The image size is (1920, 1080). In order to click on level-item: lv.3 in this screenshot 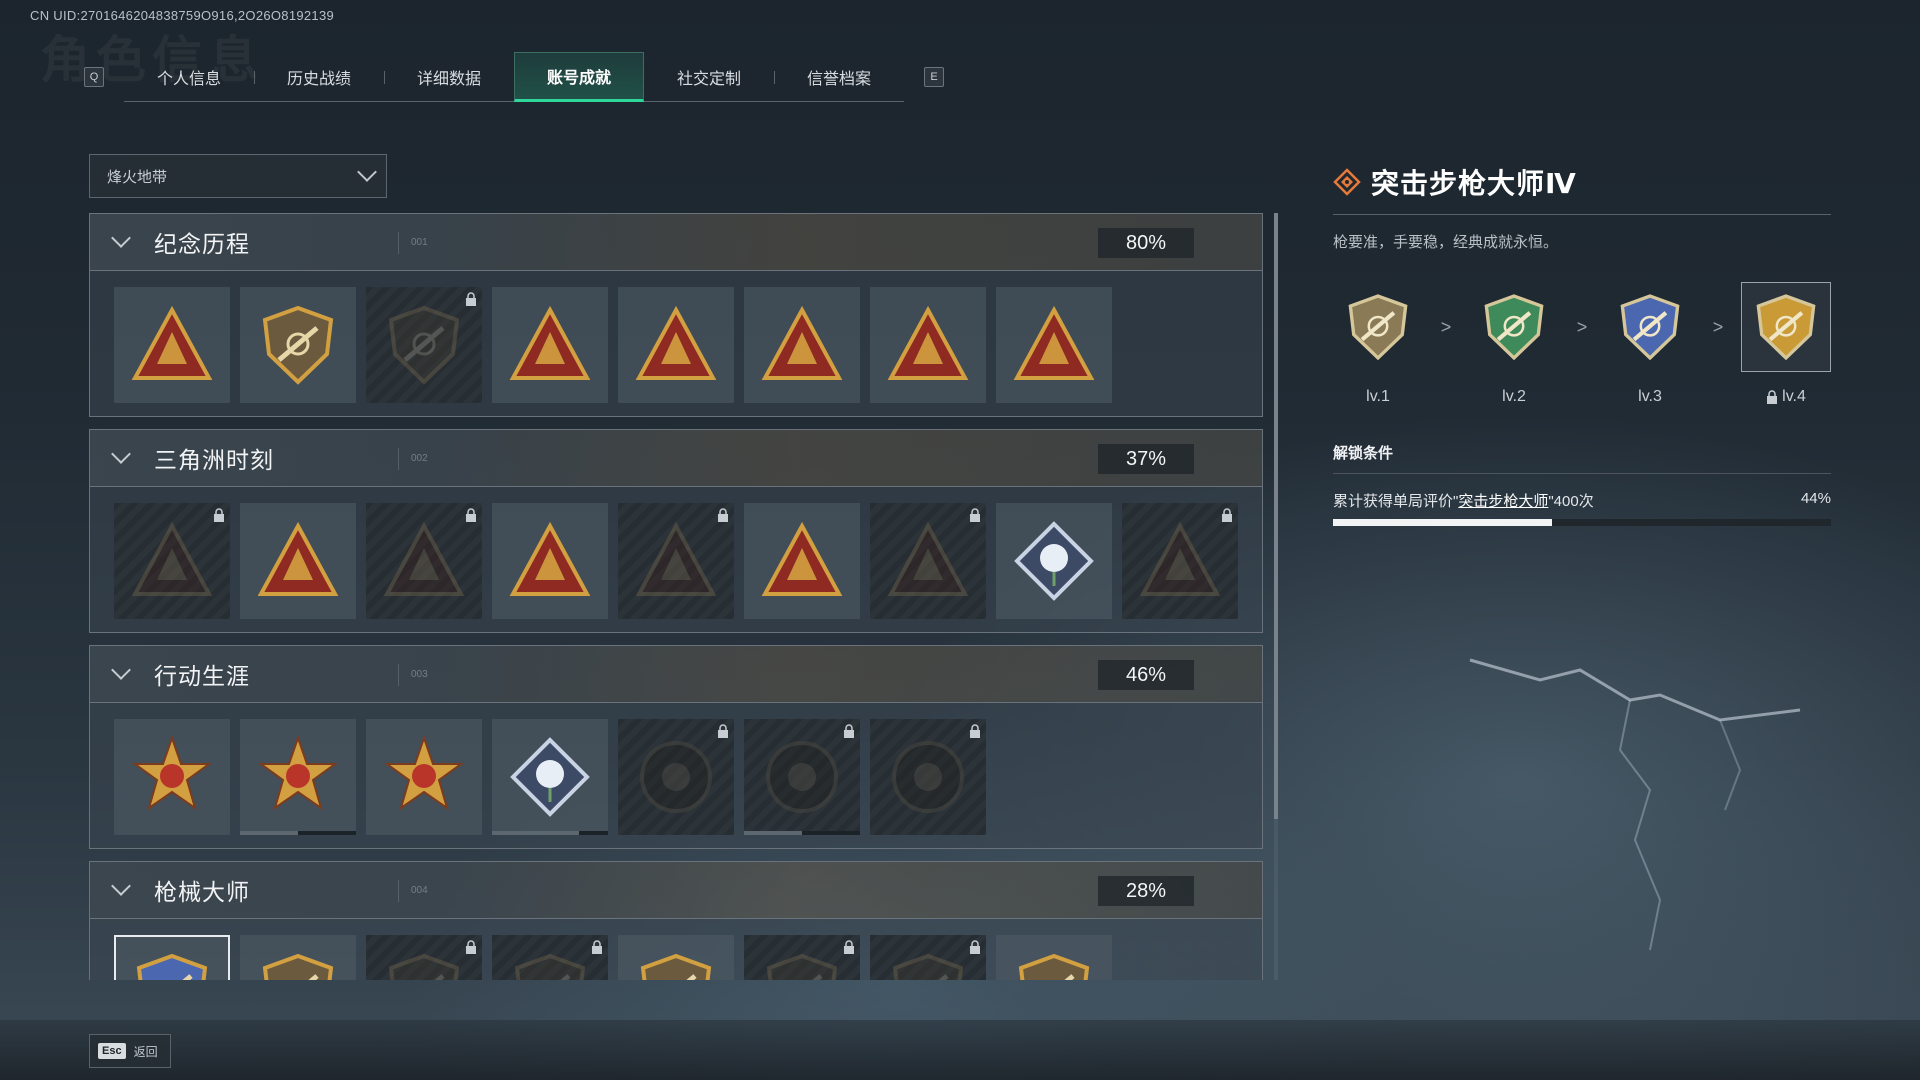, I will do `click(1650, 344)`.